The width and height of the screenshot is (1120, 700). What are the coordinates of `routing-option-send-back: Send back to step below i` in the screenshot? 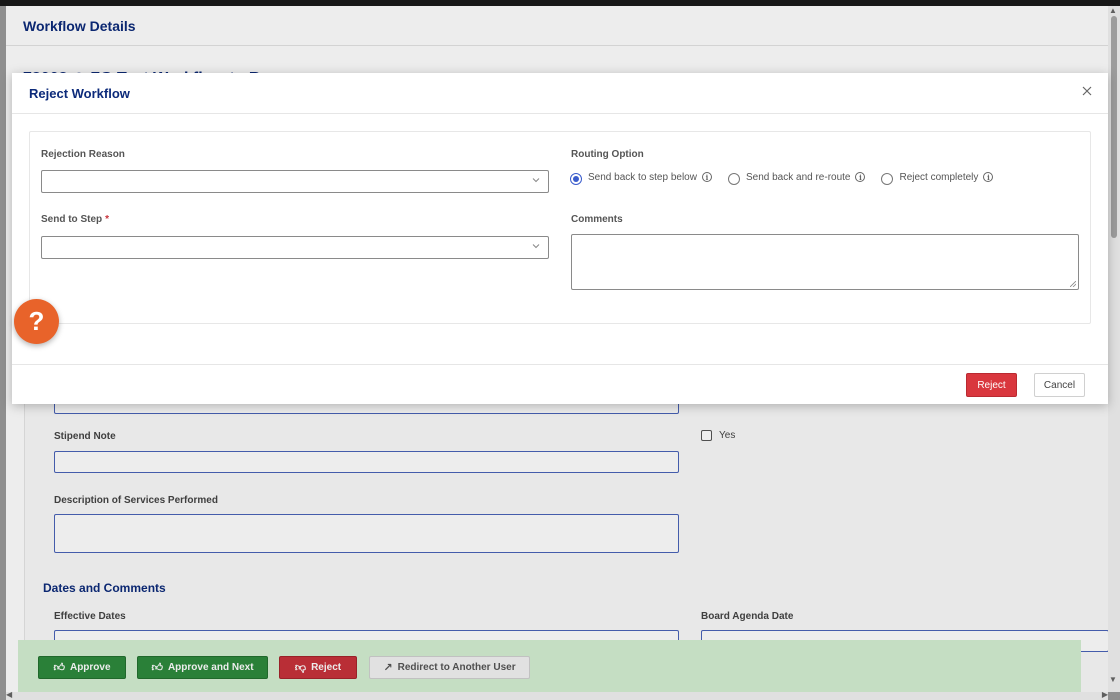 It's located at (641, 177).